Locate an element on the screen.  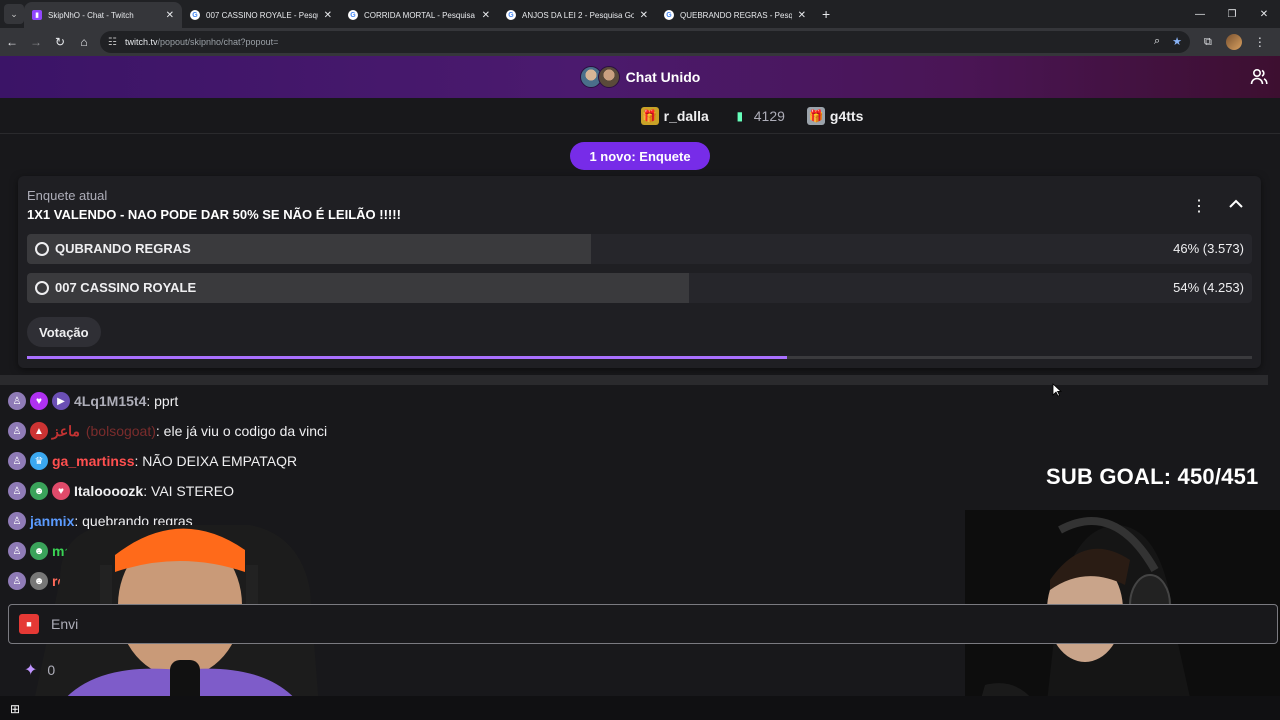
gifter-name: r_dalla is located at coordinates (686, 115).